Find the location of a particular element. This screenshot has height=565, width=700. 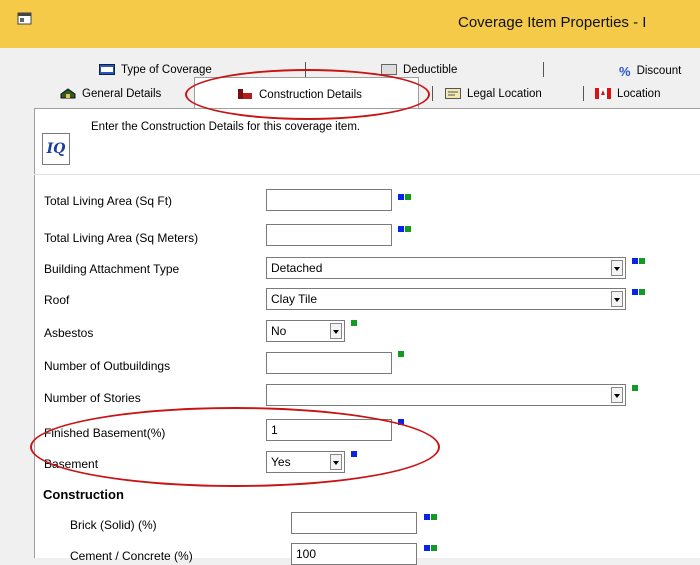

tab-type-of-coverage: Type of Coverage is located at coordinates (155, 70).